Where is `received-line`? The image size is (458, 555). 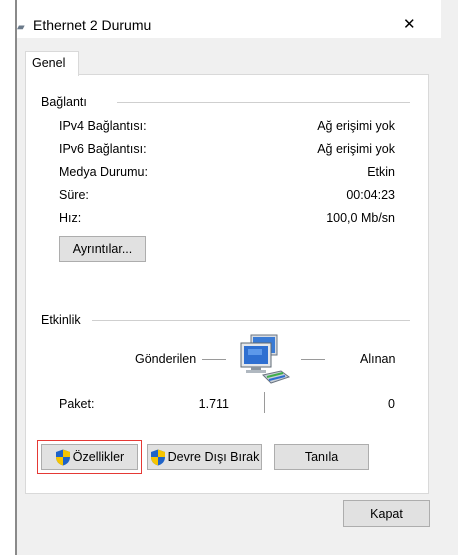
received-line is located at coordinates (313, 359).